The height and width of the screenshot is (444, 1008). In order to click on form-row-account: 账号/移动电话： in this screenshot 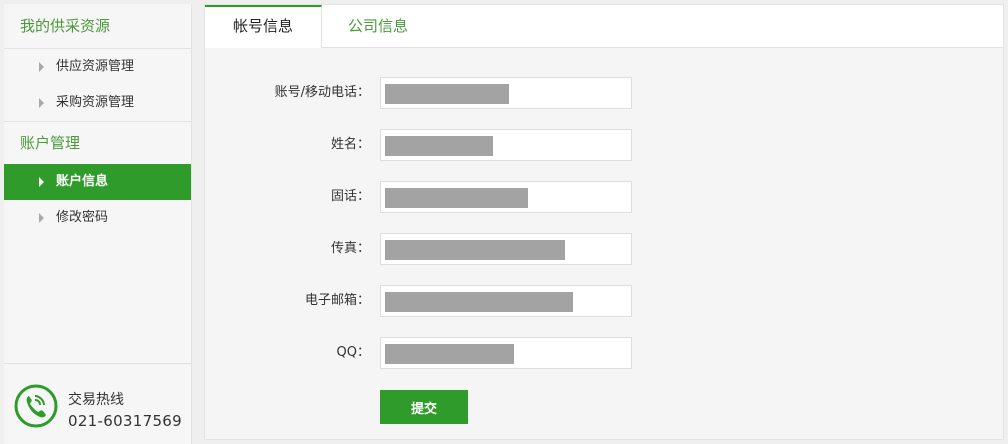, I will do `click(605, 93)`.